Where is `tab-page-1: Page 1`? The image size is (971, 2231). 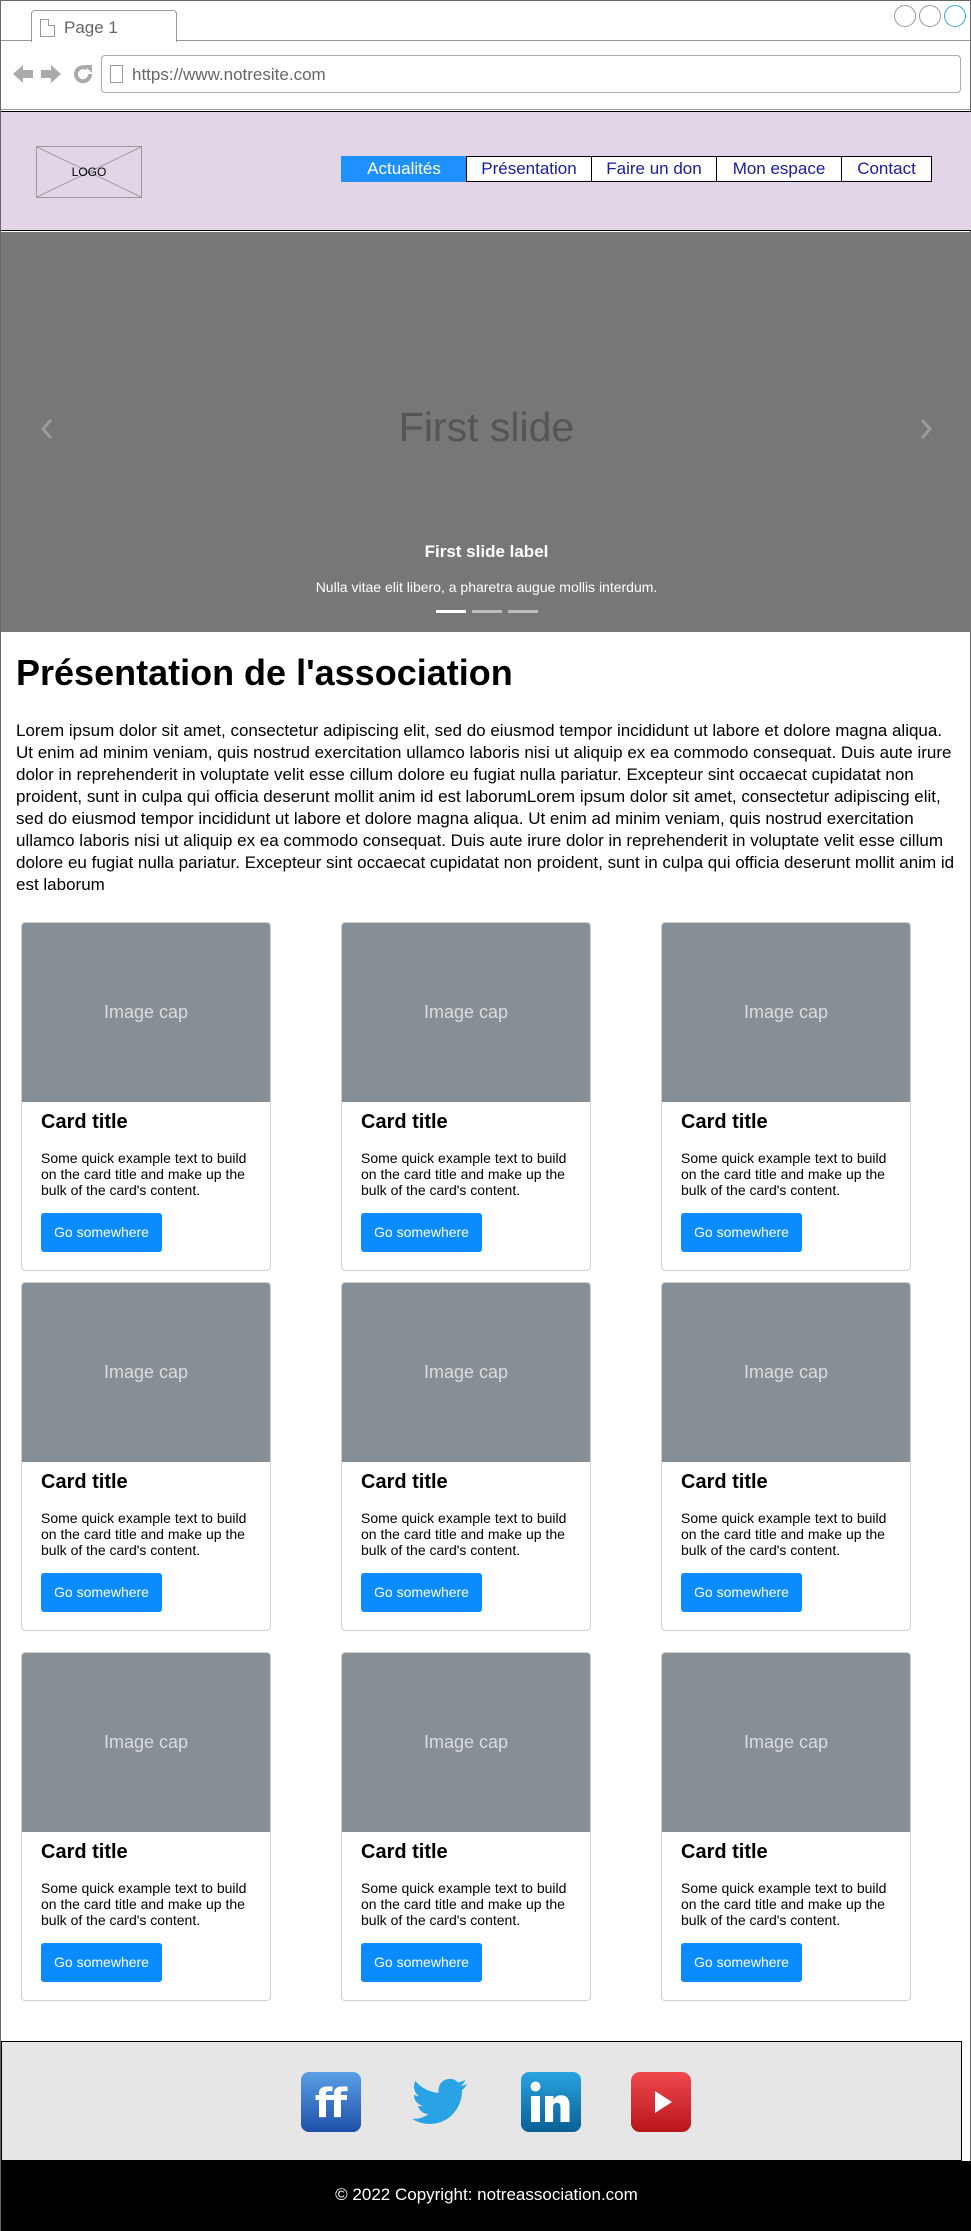
tab-page-1: Page 1 is located at coordinates (104, 26).